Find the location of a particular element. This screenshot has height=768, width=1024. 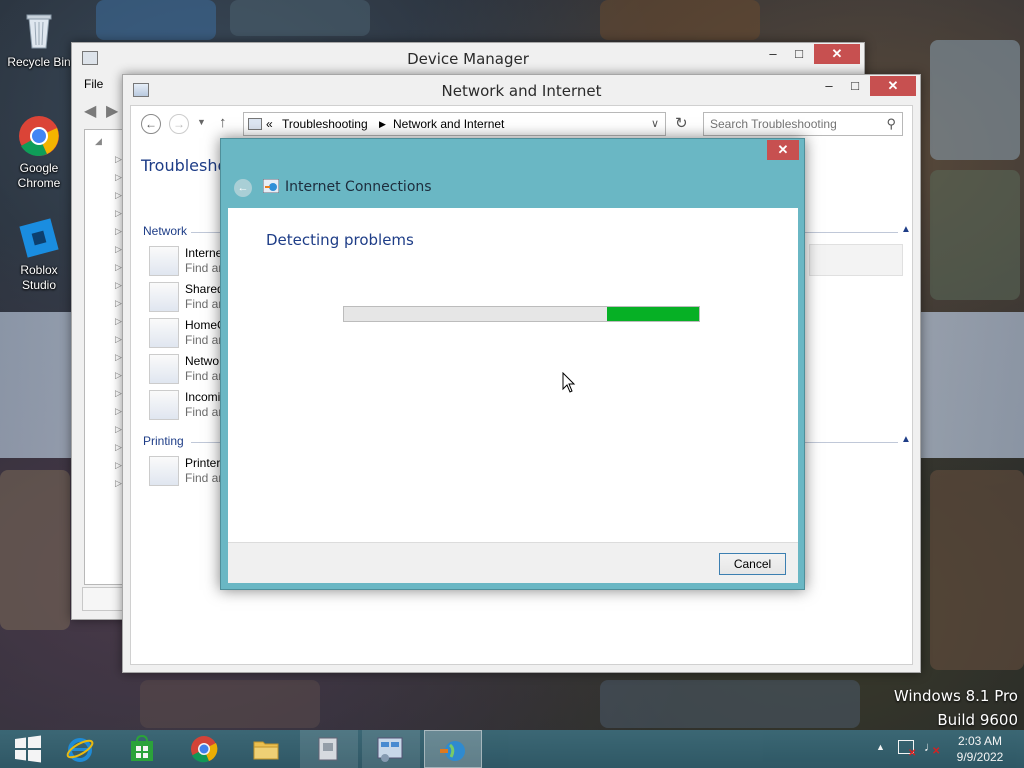

taskbar-chrome is located at coordinates (205, 749).